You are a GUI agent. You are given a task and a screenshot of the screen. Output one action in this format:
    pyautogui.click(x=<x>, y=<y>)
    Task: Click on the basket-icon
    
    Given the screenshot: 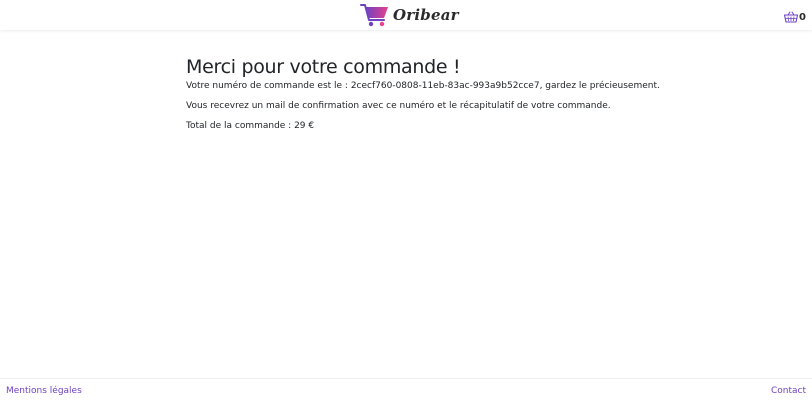 What is the action you would take?
    pyautogui.click(x=791, y=17)
    